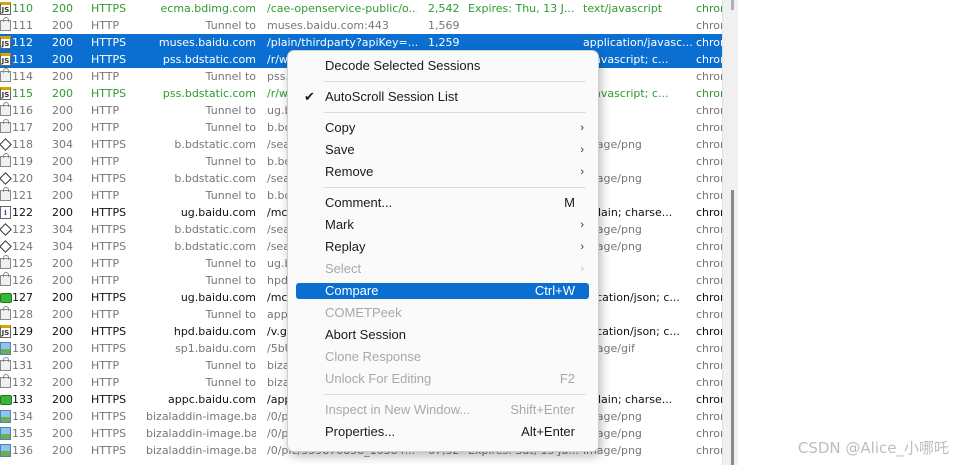  What do you see at coordinates (442, 357) in the screenshot?
I see `menu-item-clone-response: Clone Response` at bounding box center [442, 357].